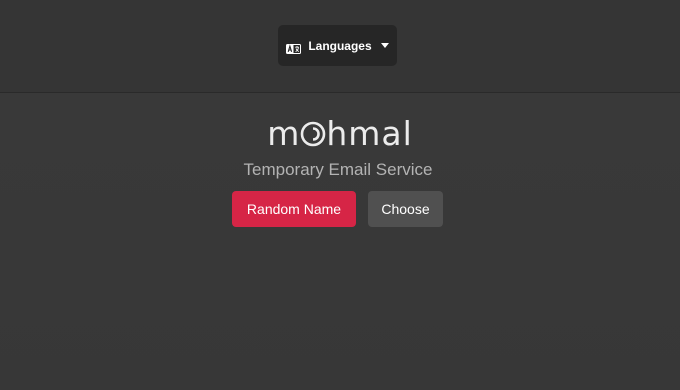 This screenshot has width=680, height=390. What do you see at coordinates (313, 137) in the screenshot?
I see `mohmal-o-swirl-icon` at bounding box center [313, 137].